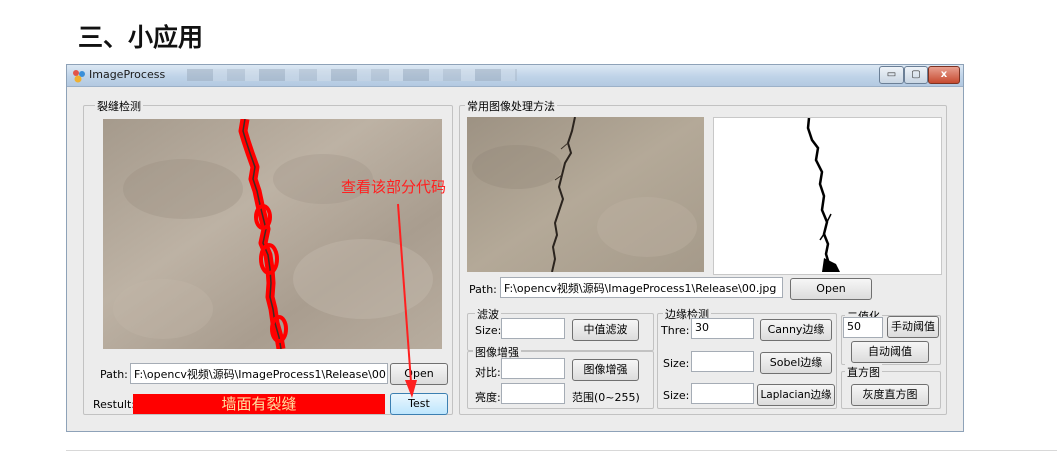 This screenshot has height=454, width=1057. What do you see at coordinates (79, 76) in the screenshot?
I see `app-icon` at bounding box center [79, 76].